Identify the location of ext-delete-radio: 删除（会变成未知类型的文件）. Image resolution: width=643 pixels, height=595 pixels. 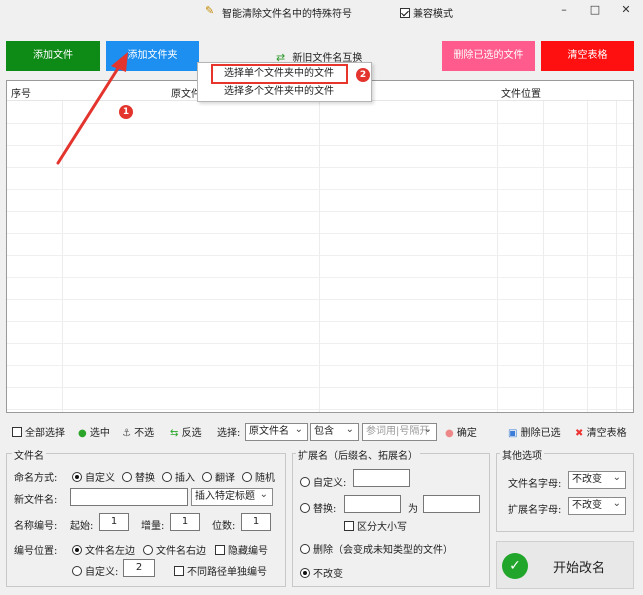
(376, 548).